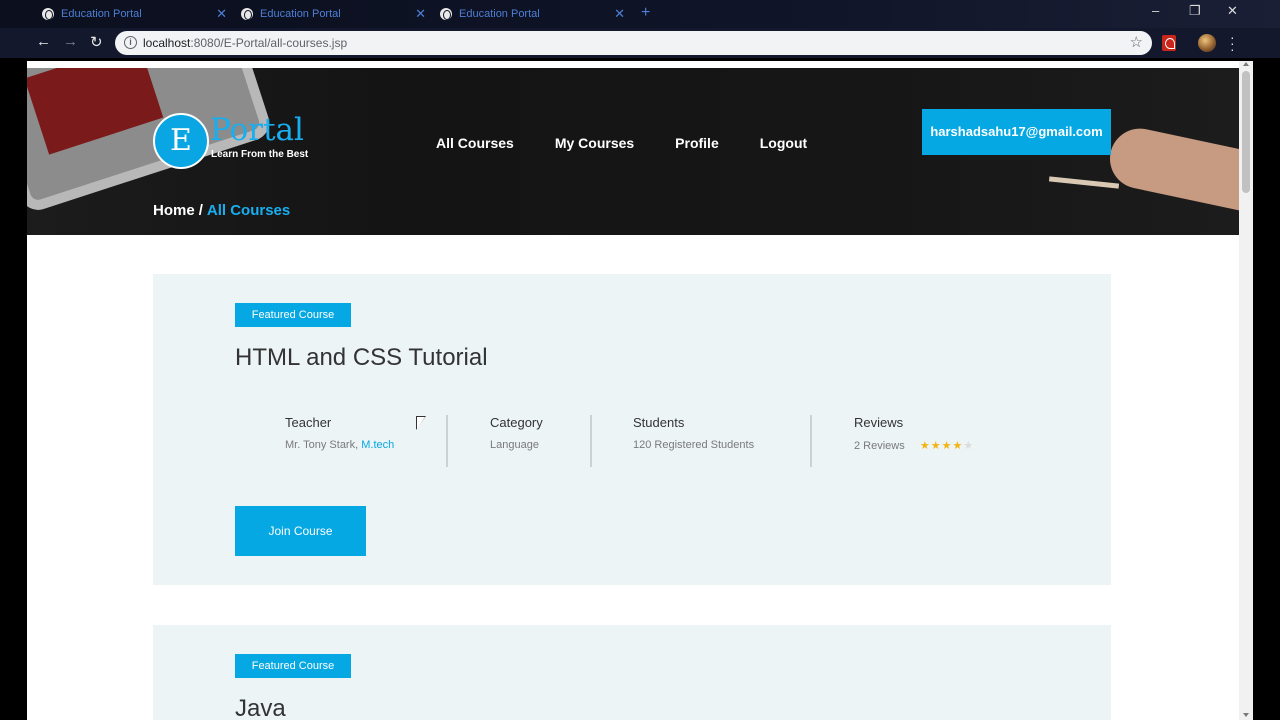  I want to click on teacher-degree: M.tech, so click(378, 445).